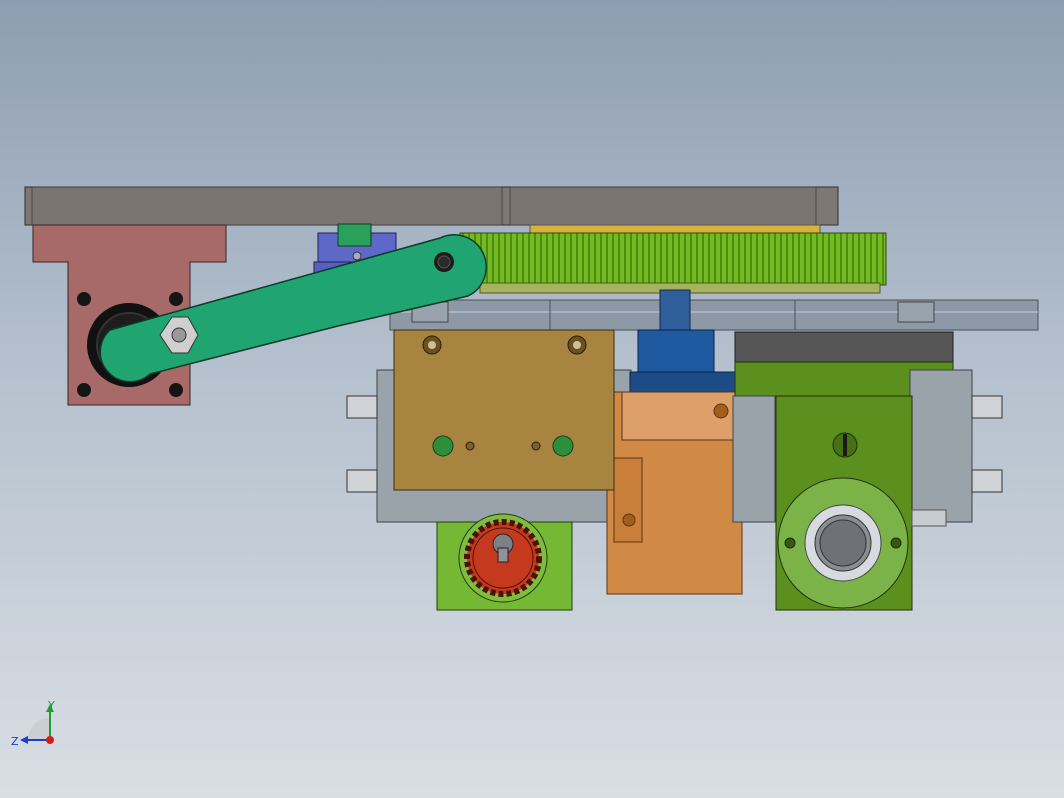  What do you see at coordinates (504, 562) in the screenshot?
I see `small-spur-gear` at bounding box center [504, 562].